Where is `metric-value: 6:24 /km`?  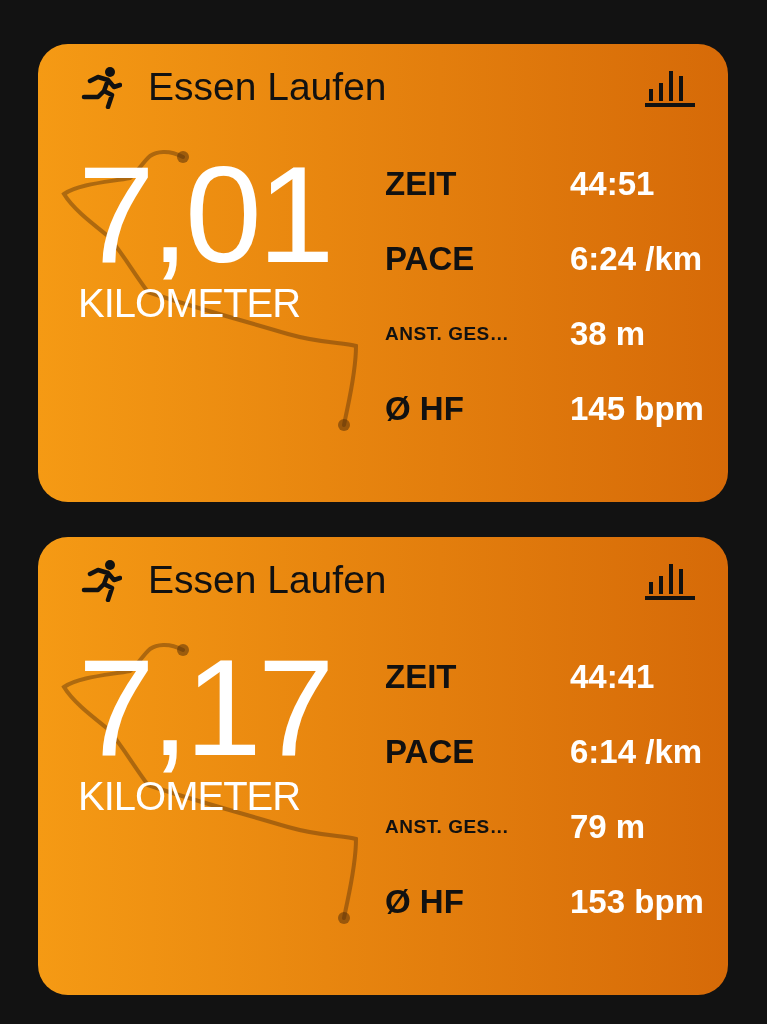
metric-value: 6:24 /km is located at coordinates (637, 258).